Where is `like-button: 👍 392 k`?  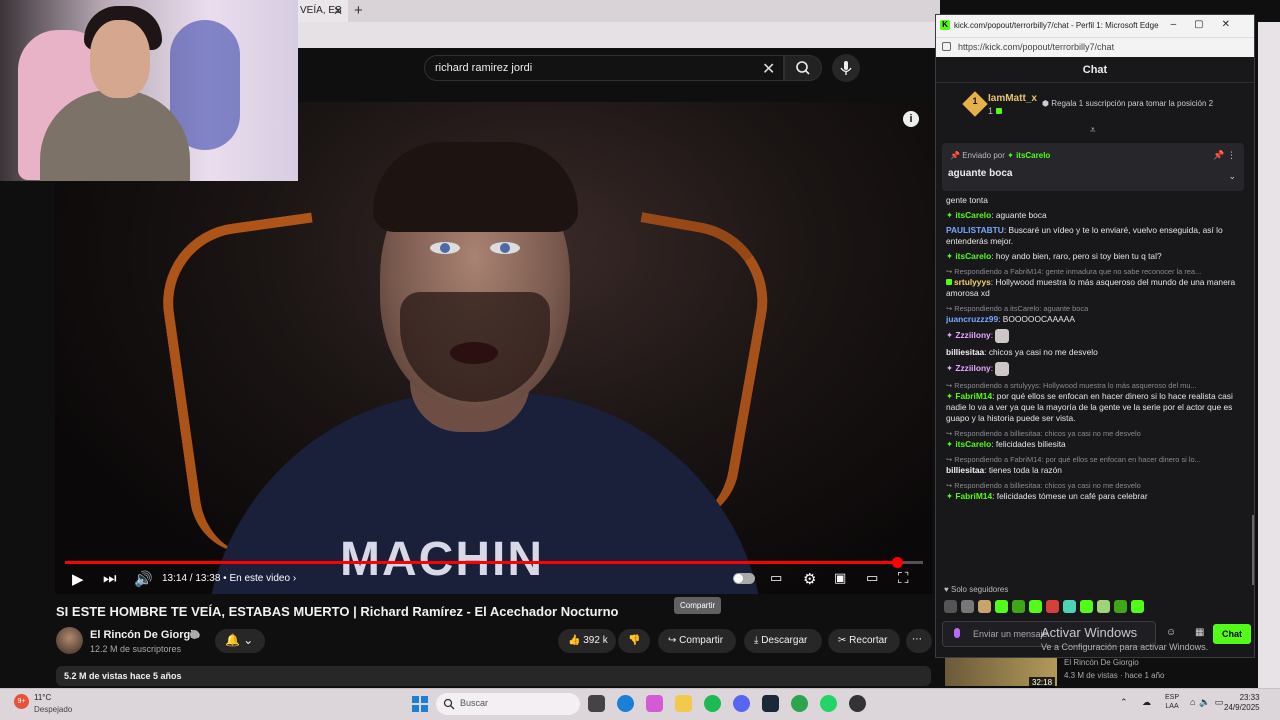
like-button: 👍 392 k is located at coordinates (587, 641).